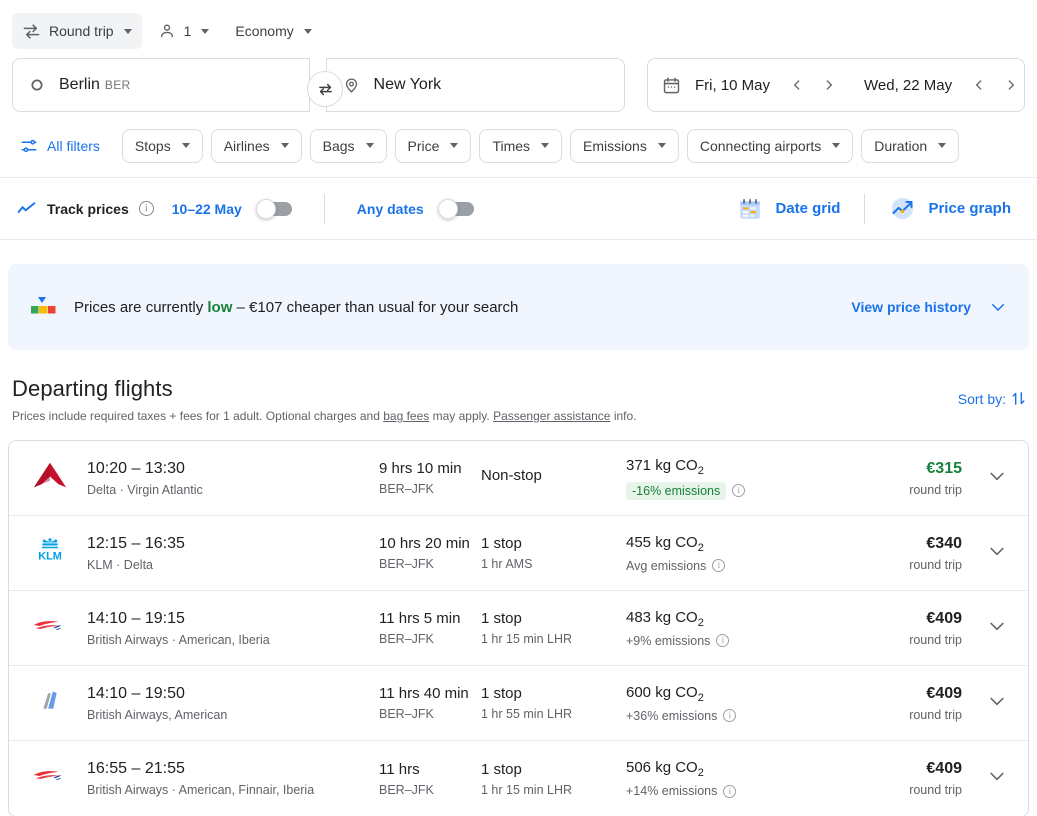  I want to click on filter-chip-emissions: Emissions, so click(624, 145).